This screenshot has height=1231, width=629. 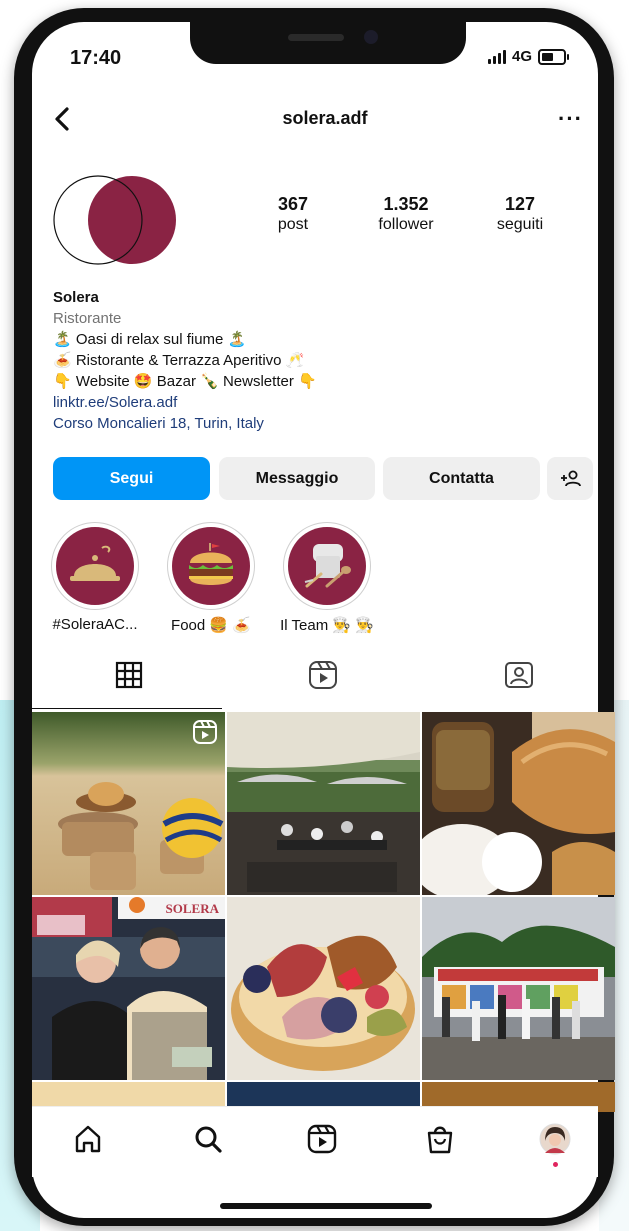 I want to click on notch, so click(x=328, y=43).